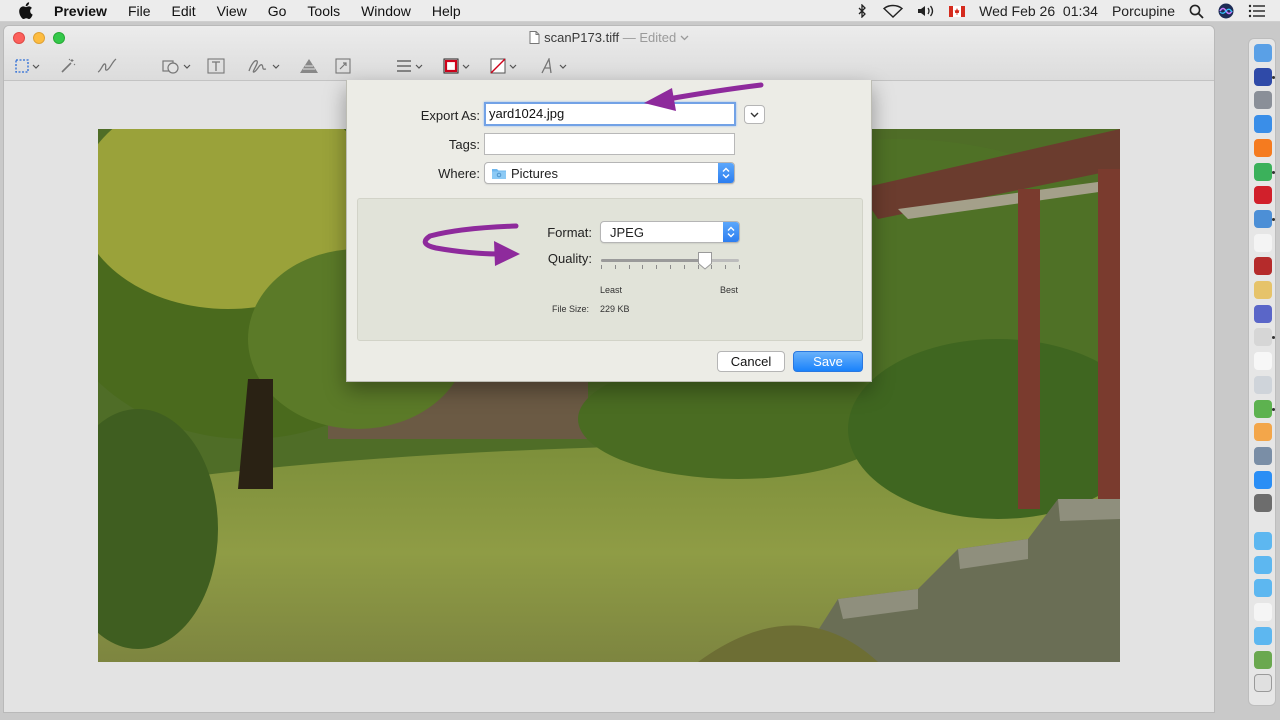 Image resolution: width=1280 pixels, height=720 pixels. What do you see at coordinates (1263, 171) in the screenshot?
I see `chrome-icon` at bounding box center [1263, 171].